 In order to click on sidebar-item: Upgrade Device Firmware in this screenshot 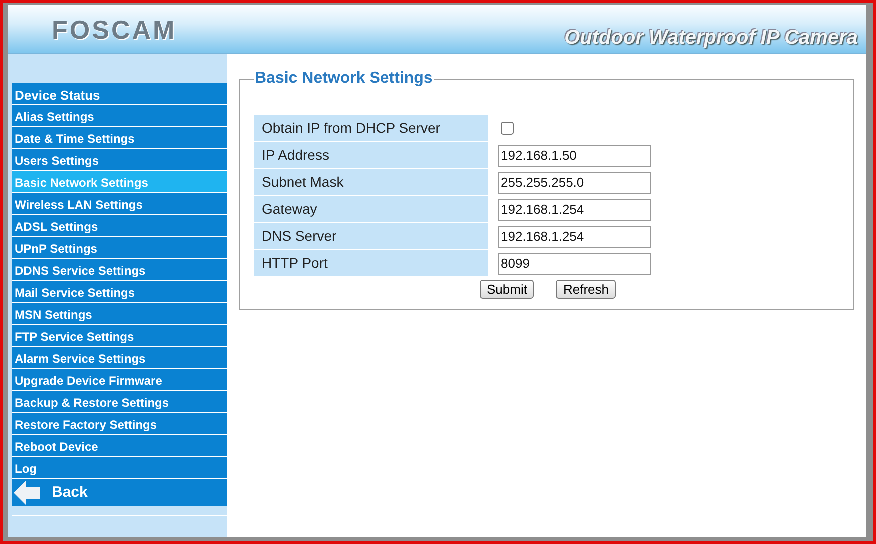, I will do `click(119, 380)`.